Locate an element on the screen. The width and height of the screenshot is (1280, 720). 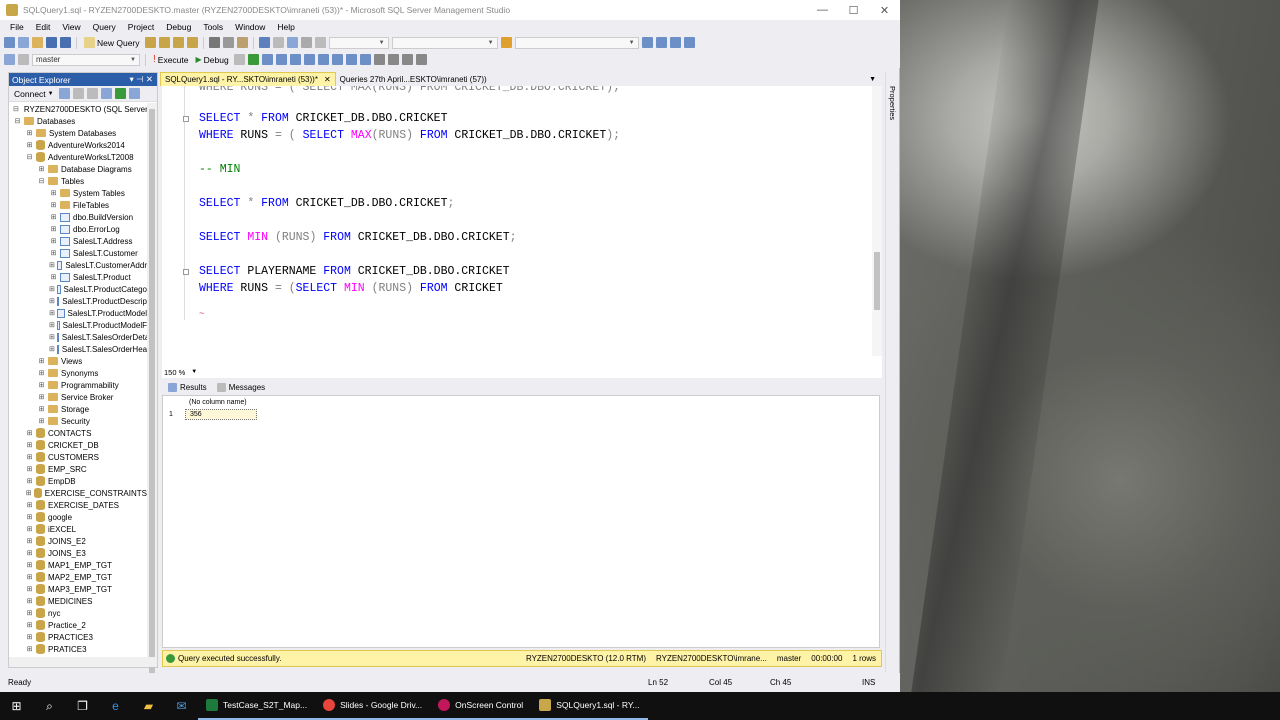
menu-help: Help is located at coordinates (285, 27).